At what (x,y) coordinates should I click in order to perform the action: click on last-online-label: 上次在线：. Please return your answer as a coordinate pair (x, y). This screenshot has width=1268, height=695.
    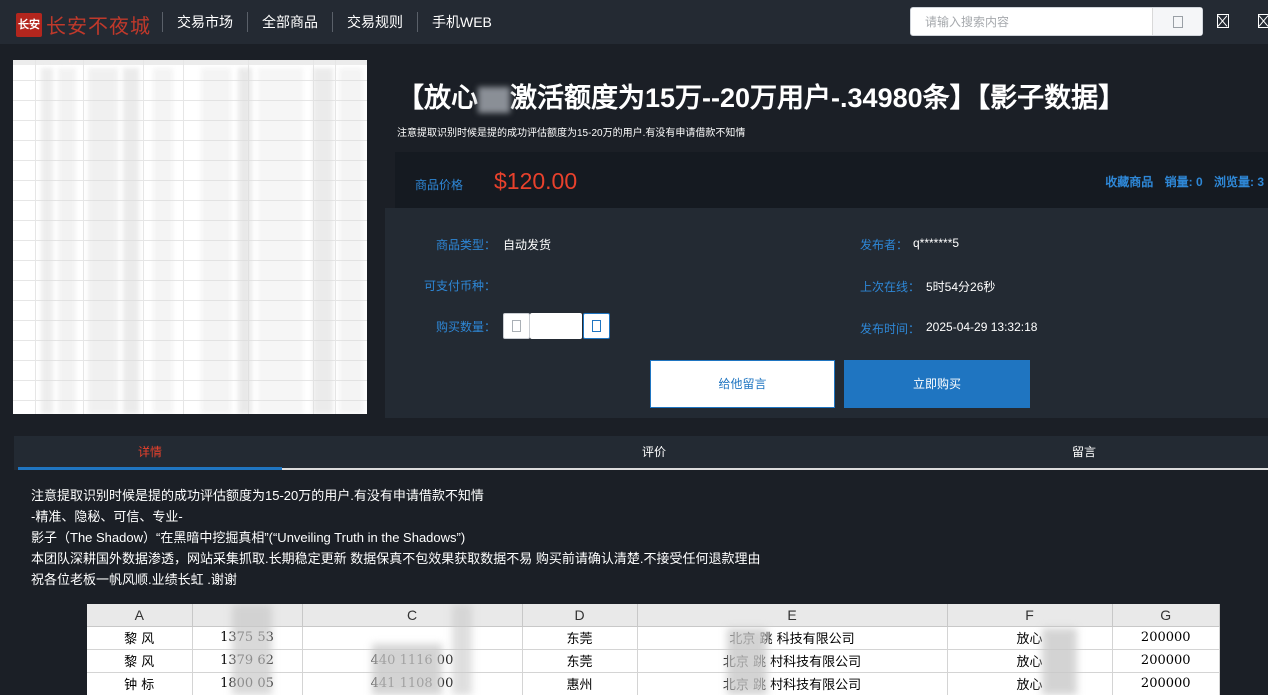
    Looking at the image, I should click on (890, 287).